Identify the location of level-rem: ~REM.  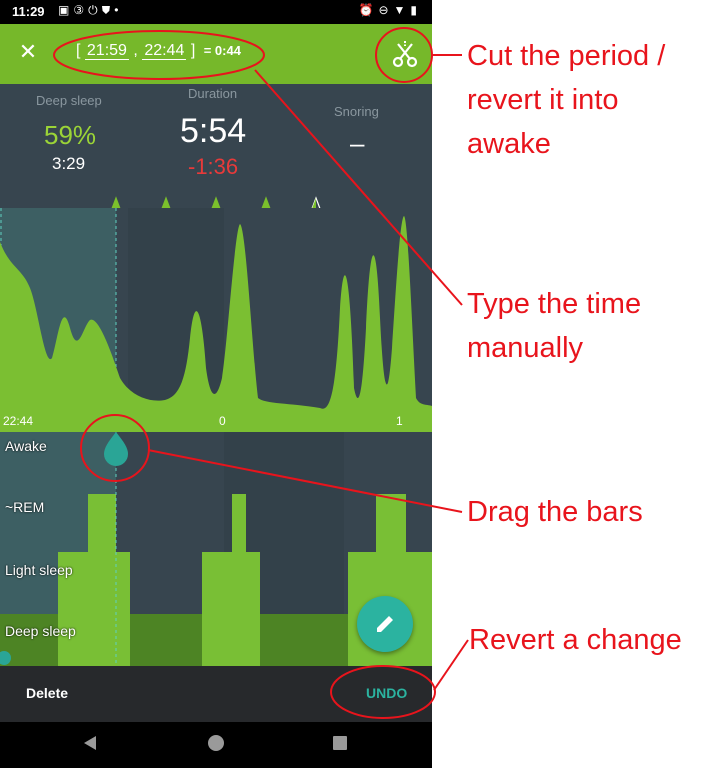
(25, 507).